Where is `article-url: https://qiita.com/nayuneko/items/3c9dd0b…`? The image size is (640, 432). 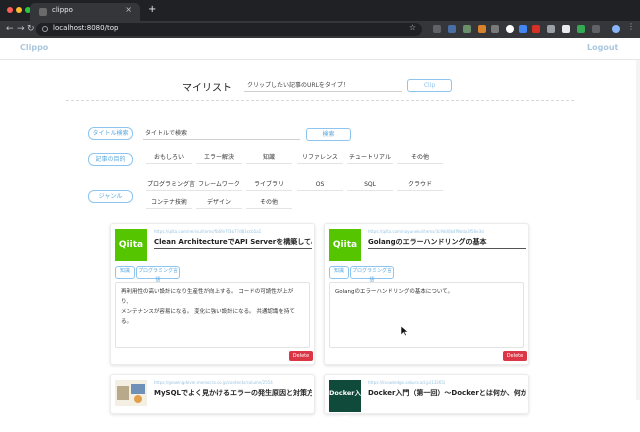
article-url: https://qiita.com/nayuneko/items/3c9dd0b… is located at coordinates (447, 231).